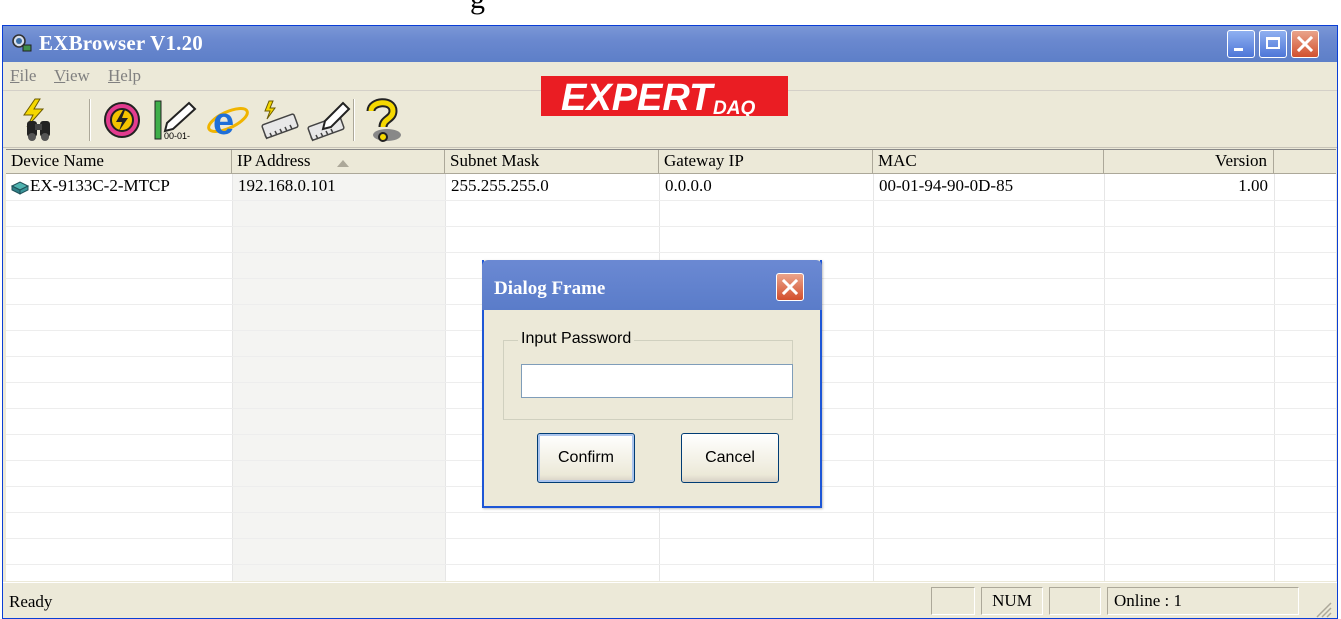  Describe the element at coordinates (790, 287) in the screenshot. I see `dialog-close-icon` at that location.